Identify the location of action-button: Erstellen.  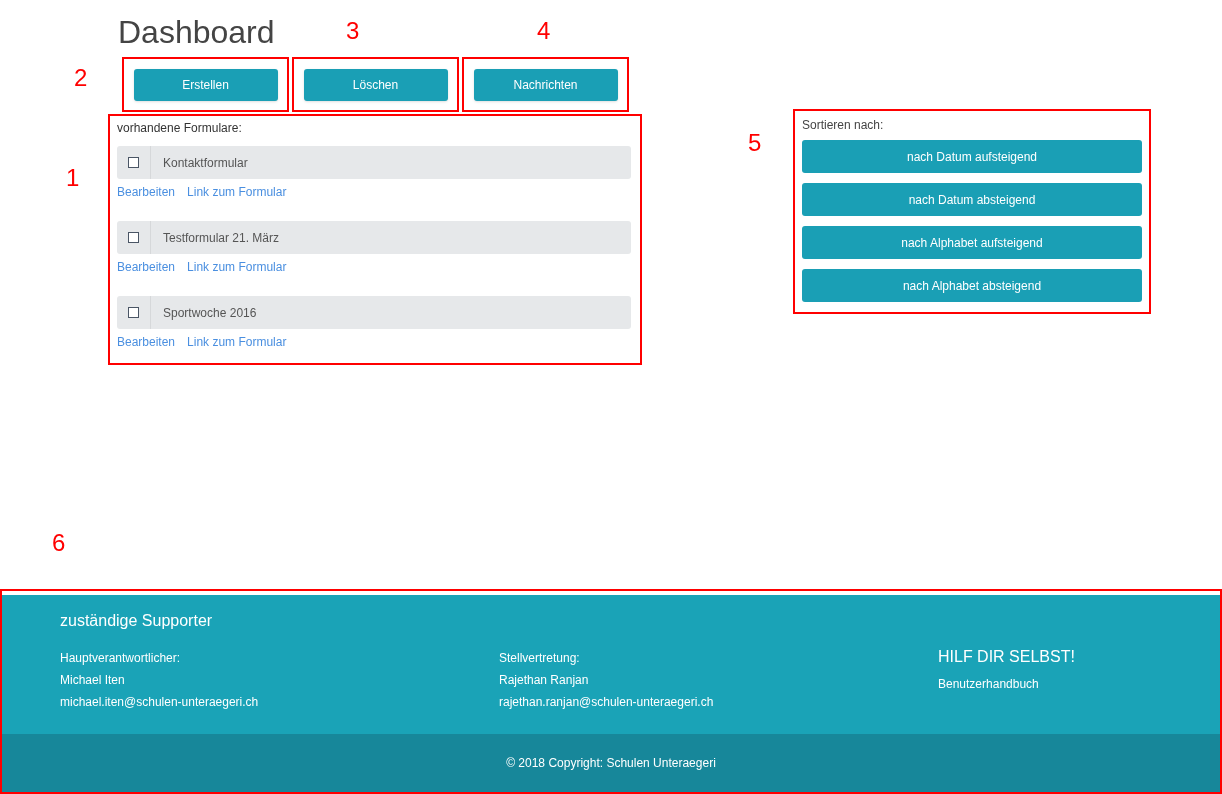
(205, 84).